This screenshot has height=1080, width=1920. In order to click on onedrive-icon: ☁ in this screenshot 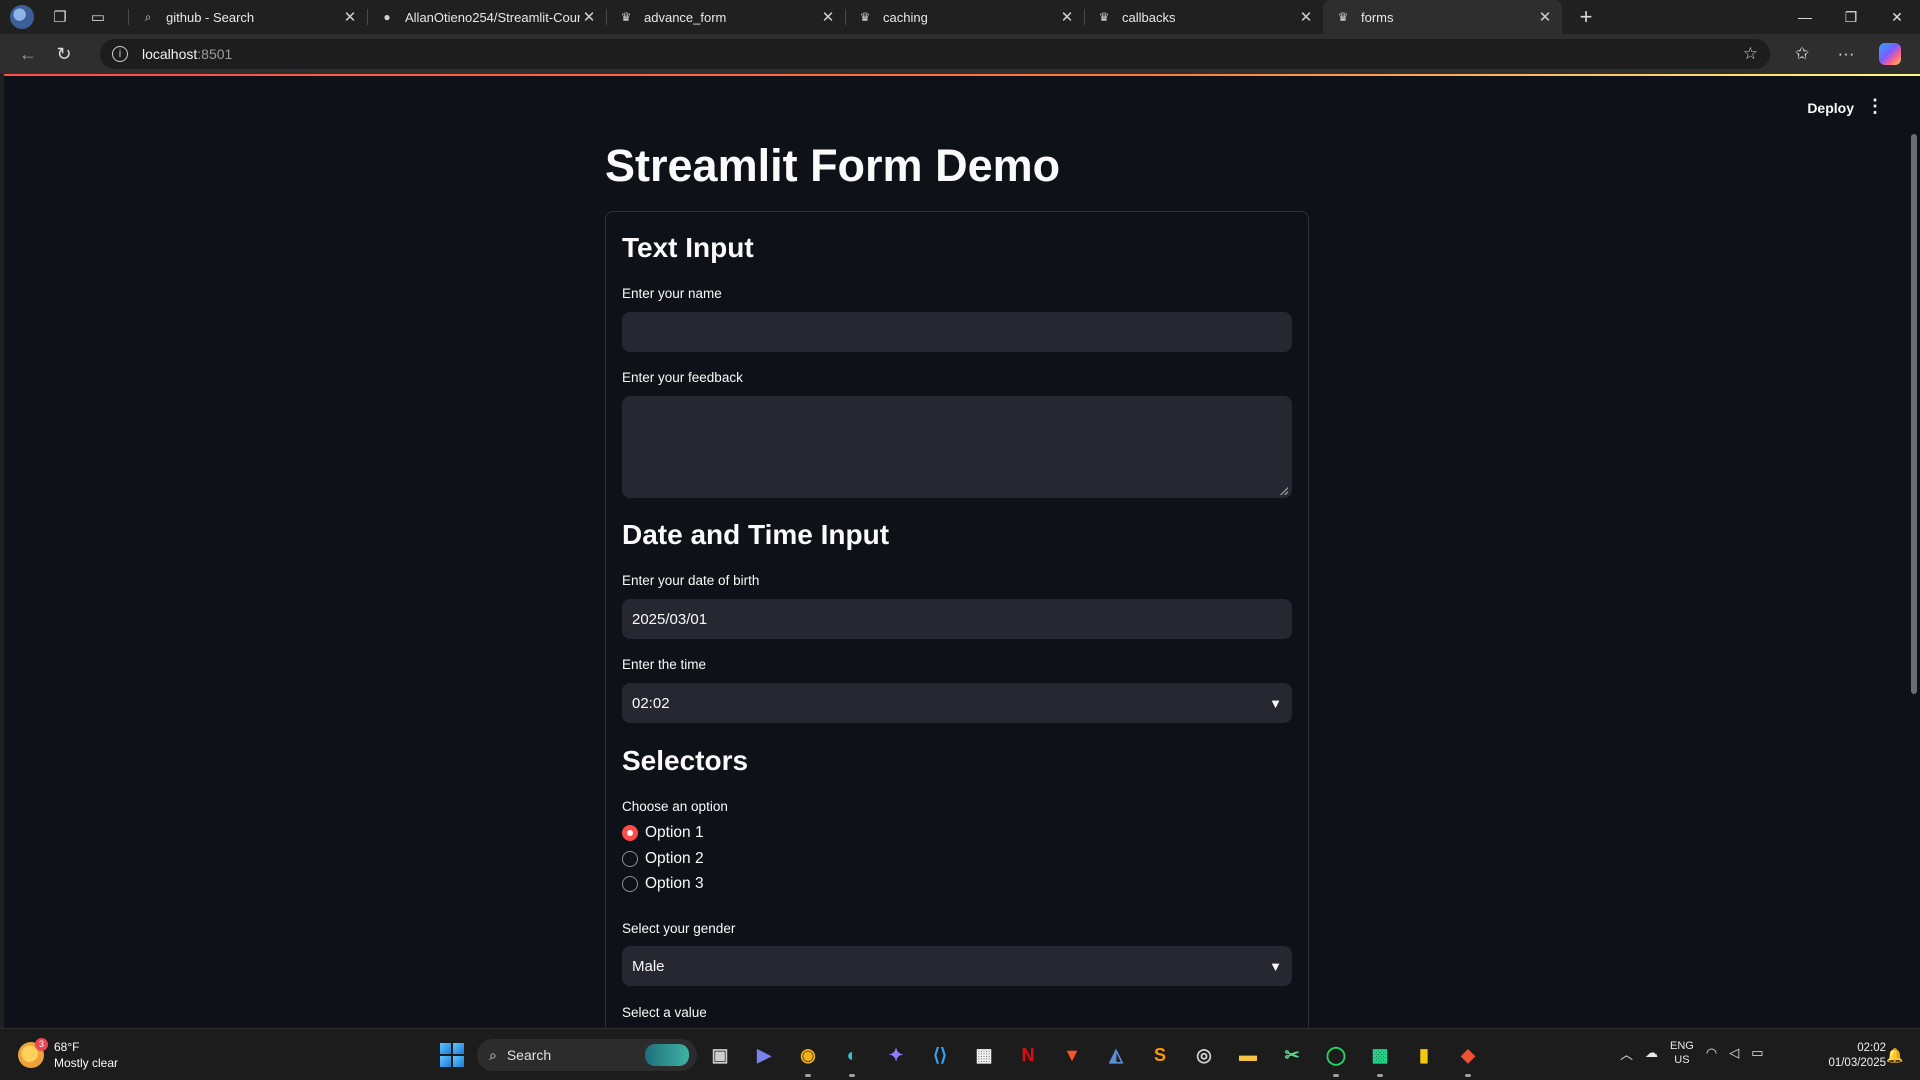, I will do `click(1651, 1053)`.